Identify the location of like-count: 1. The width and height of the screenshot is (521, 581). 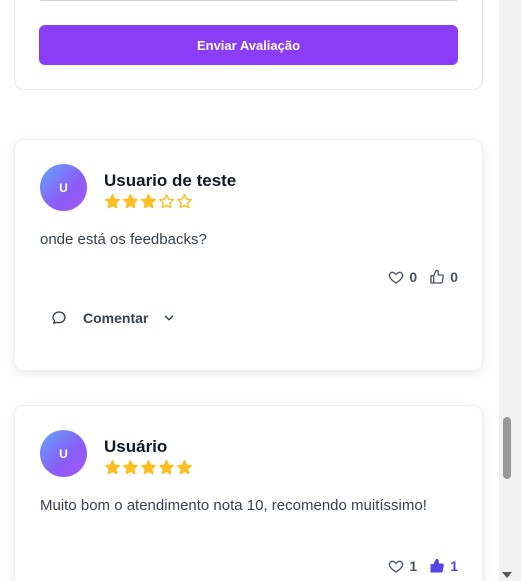
(454, 566).